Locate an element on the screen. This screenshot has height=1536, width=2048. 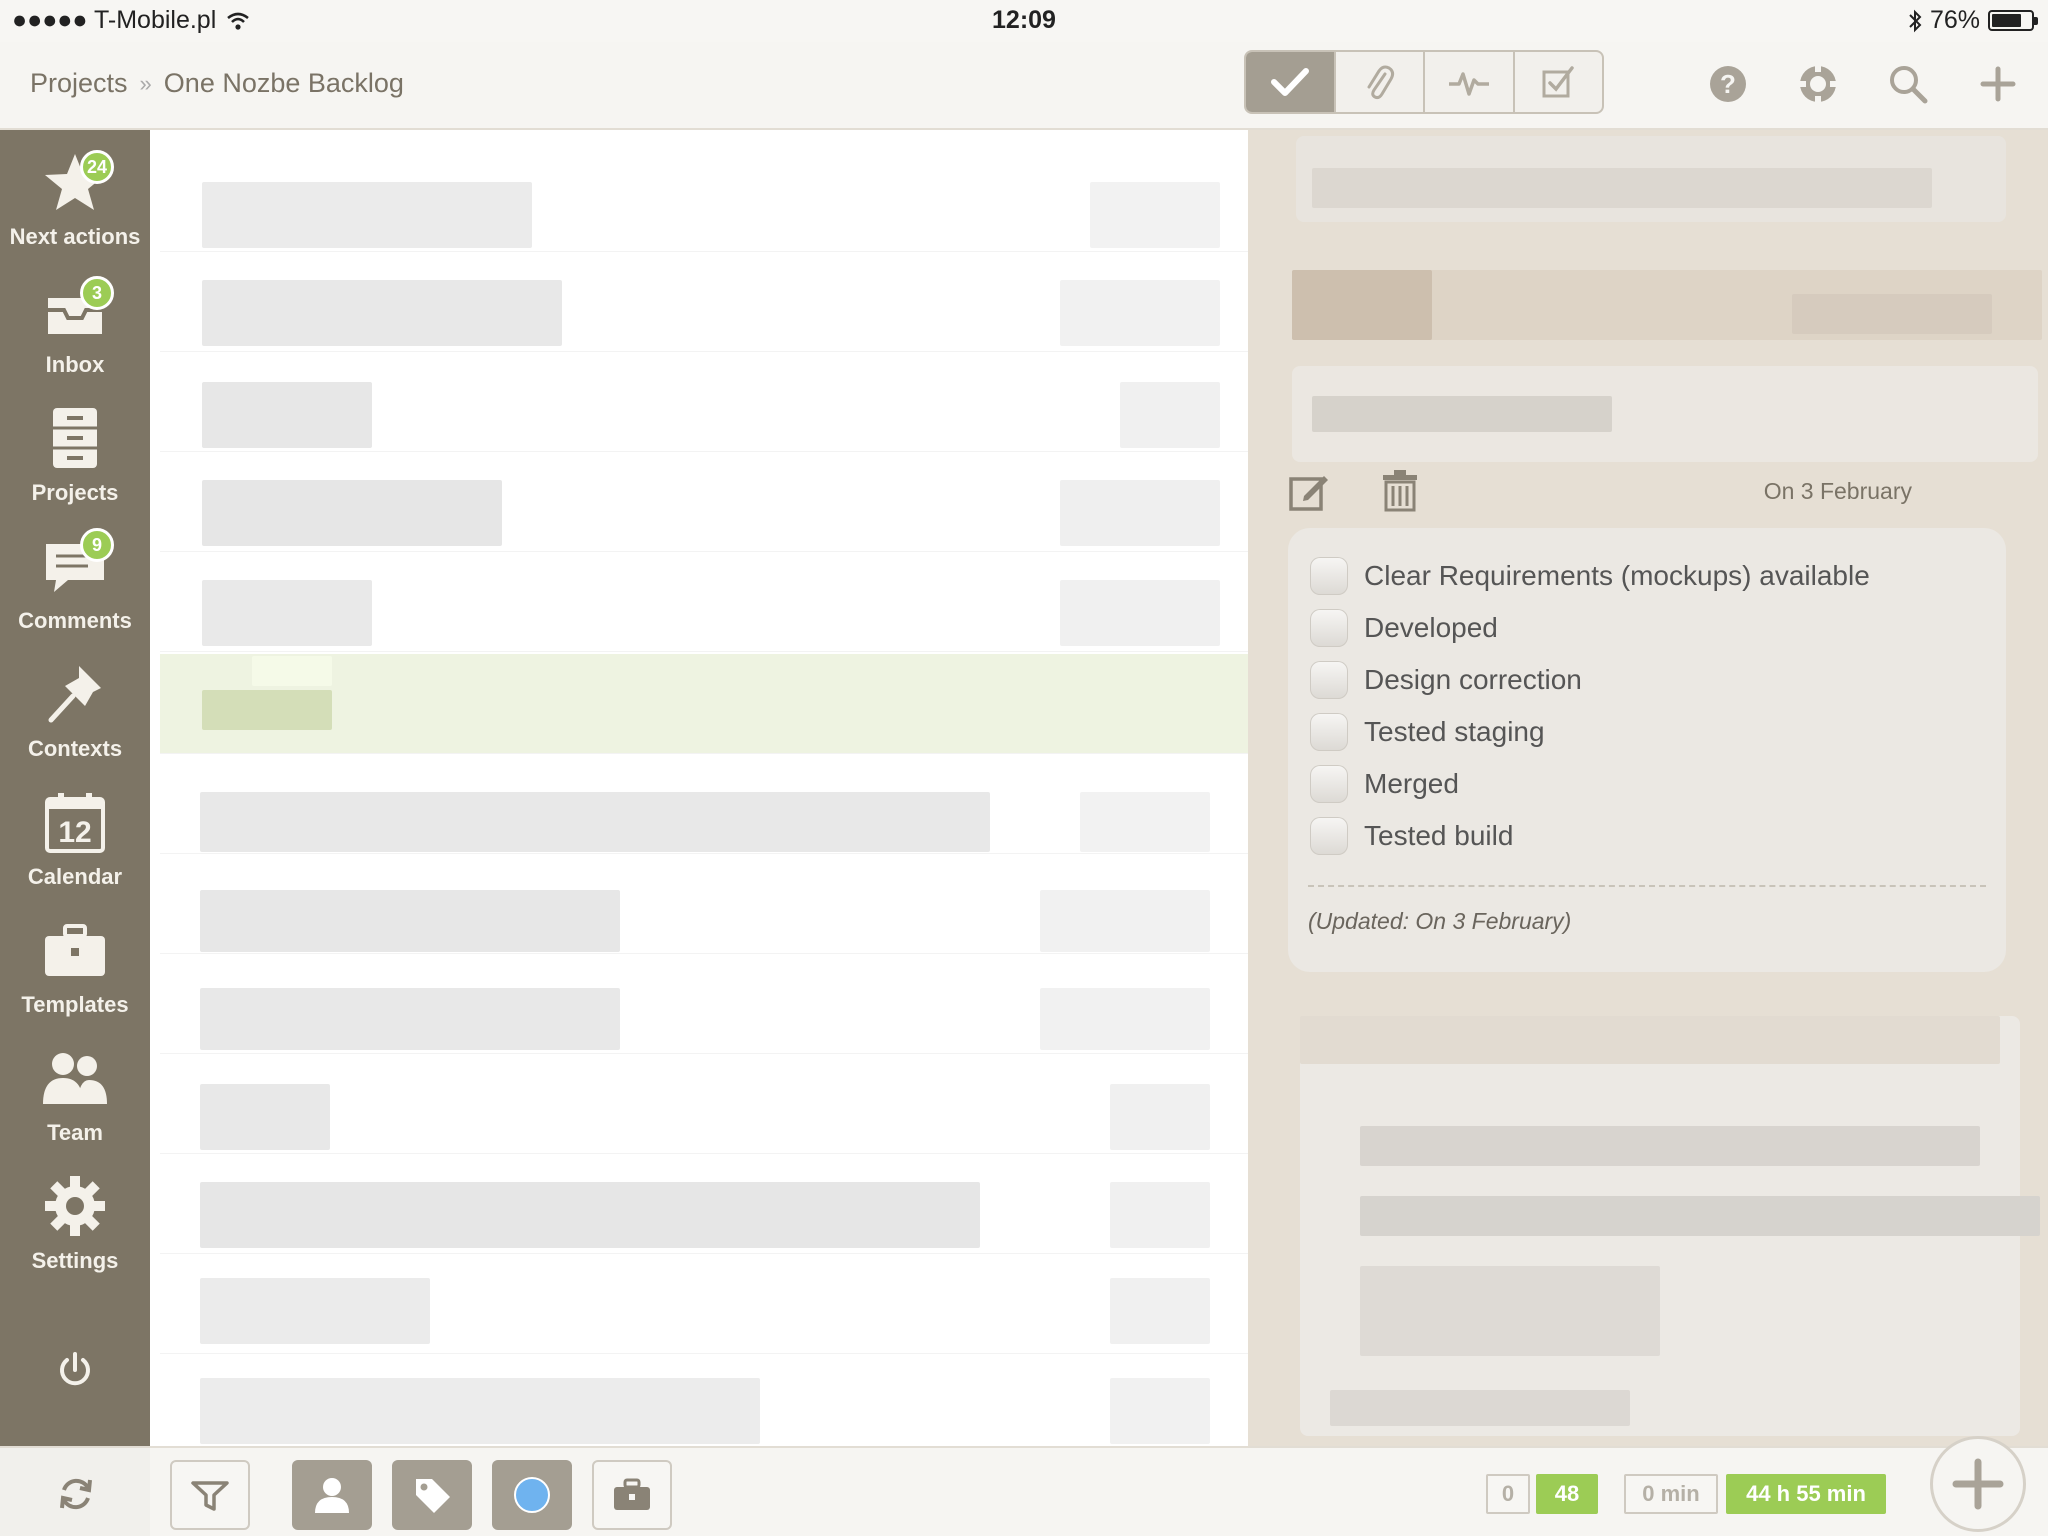
counter-overdue: 0 is located at coordinates (1508, 1494).